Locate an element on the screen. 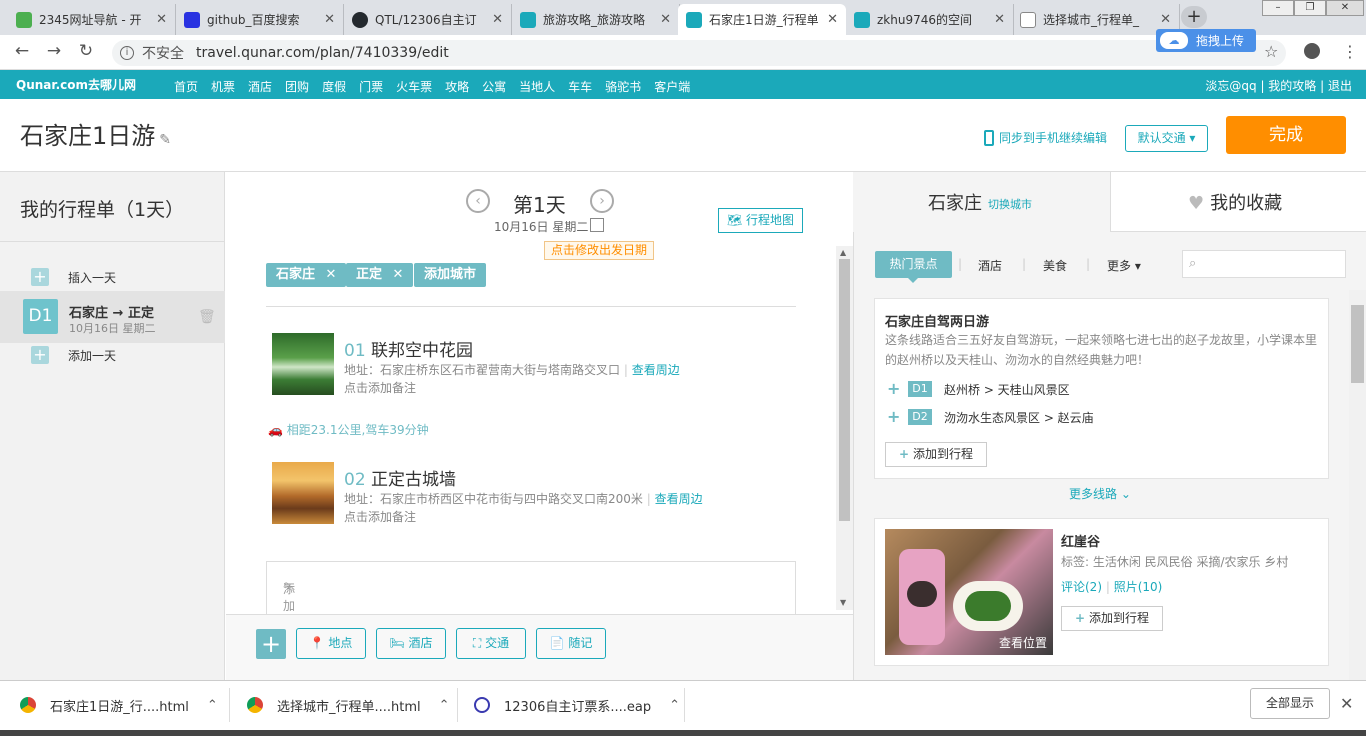 Image resolution: width=1366 pixels, height=736 pixels. nav-link: 度假 is located at coordinates (334, 86).